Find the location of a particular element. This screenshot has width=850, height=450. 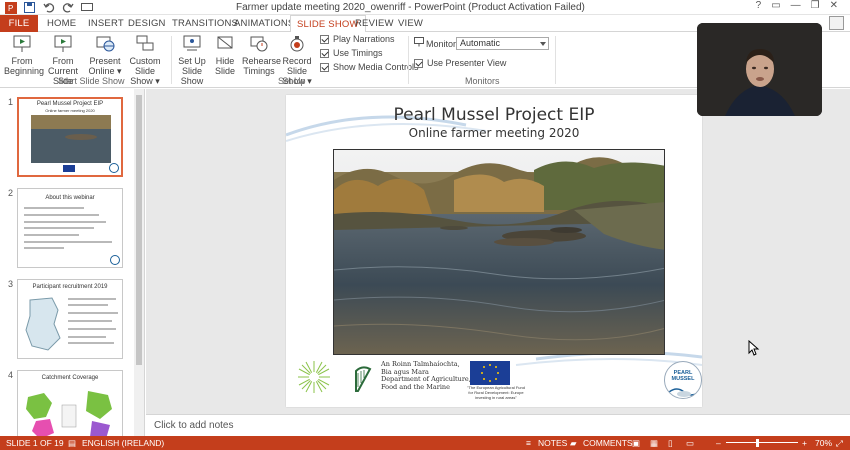

notes-icon: ≡ is located at coordinates (528, 443).